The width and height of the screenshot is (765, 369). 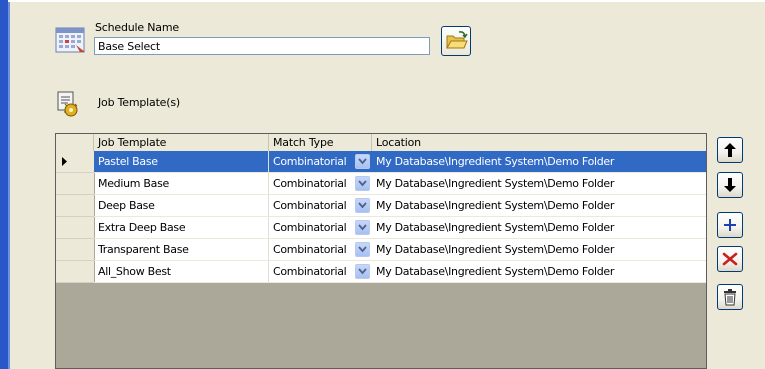 I want to click on job-template-cell: Medium Base, so click(x=181, y=183).